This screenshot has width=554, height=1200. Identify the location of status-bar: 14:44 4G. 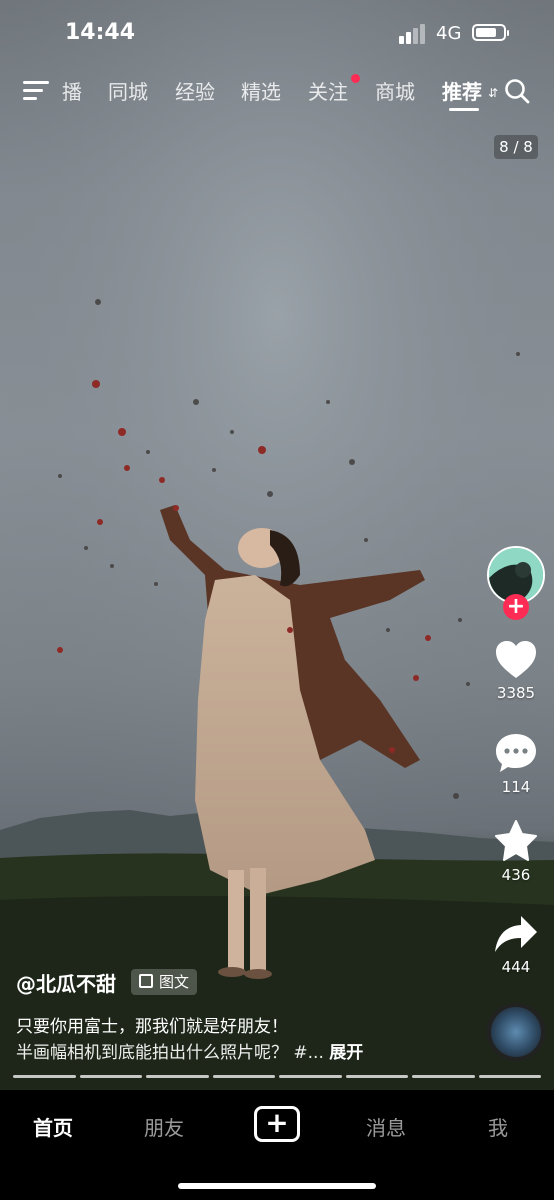
(277, 33).